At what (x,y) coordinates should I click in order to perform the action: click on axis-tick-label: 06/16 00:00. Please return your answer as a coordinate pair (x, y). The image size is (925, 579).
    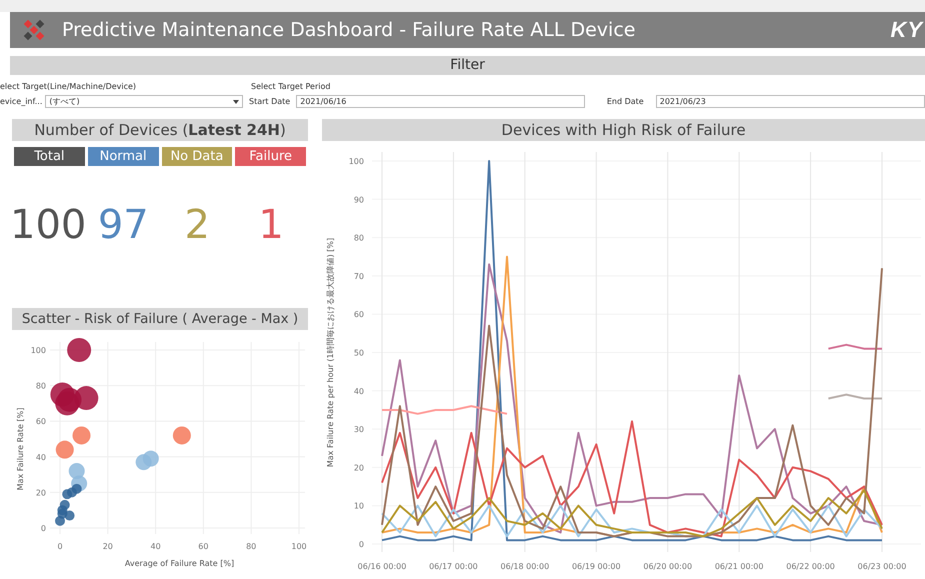
    Looking at the image, I should click on (382, 566).